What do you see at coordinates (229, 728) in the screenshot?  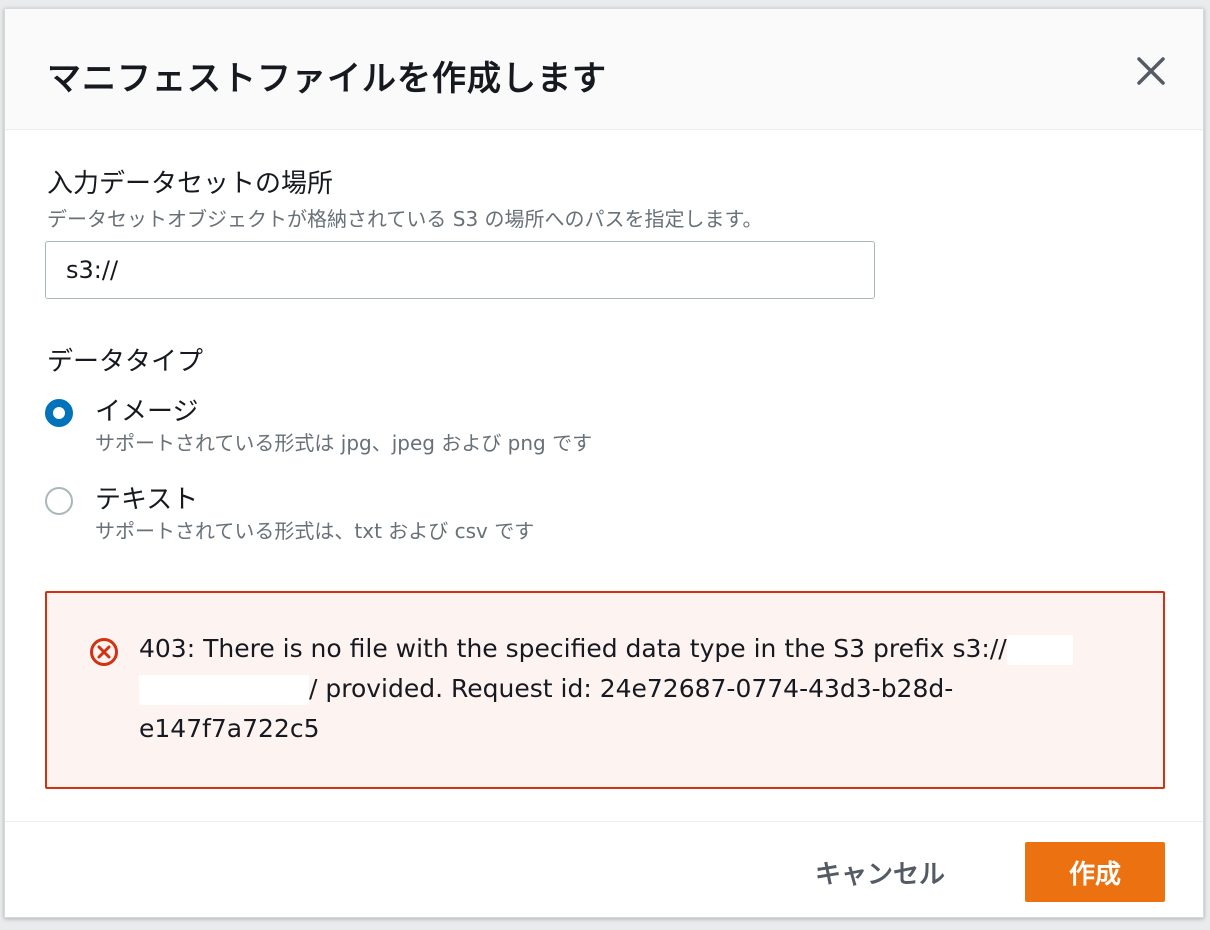 I see `error-message-line3: e147f7a722c5` at bounding box center [229, 728].